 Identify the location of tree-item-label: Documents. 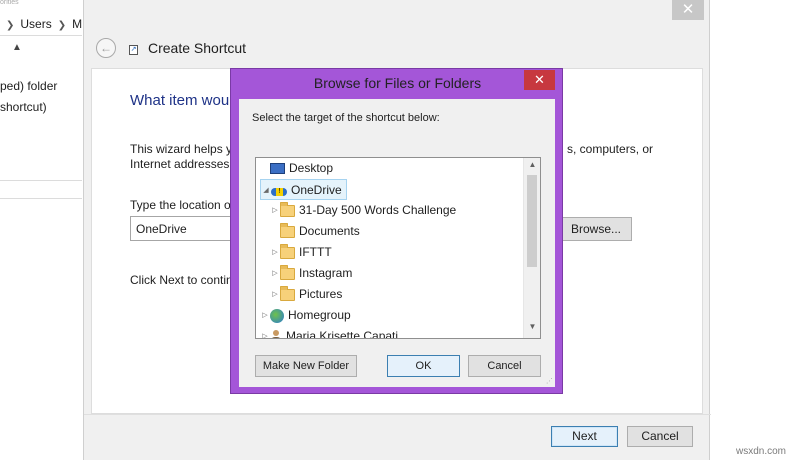
(329, 231).